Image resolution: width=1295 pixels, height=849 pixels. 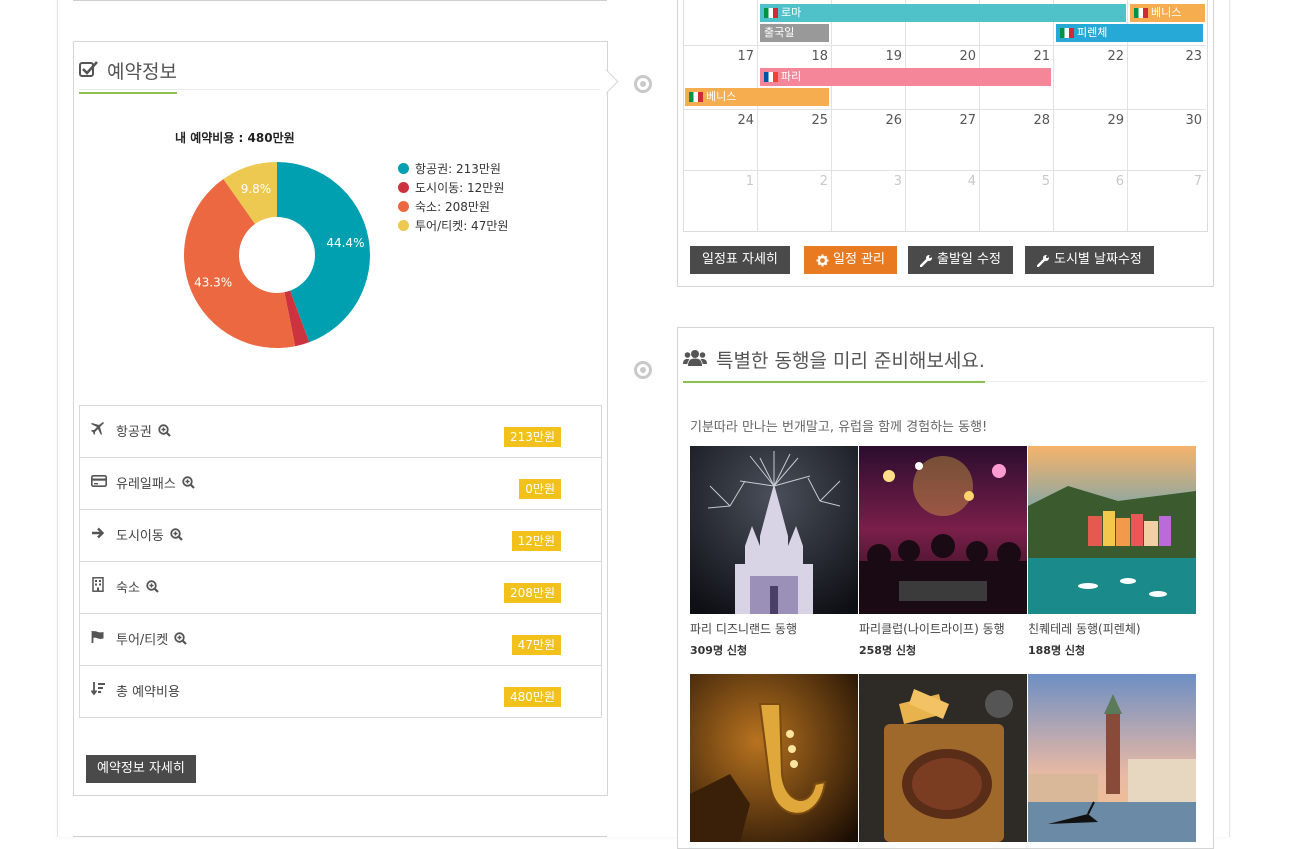 I want to click on section-title: 특별한 동행을 미리 준비해보세요., so click(x=850, y=361).